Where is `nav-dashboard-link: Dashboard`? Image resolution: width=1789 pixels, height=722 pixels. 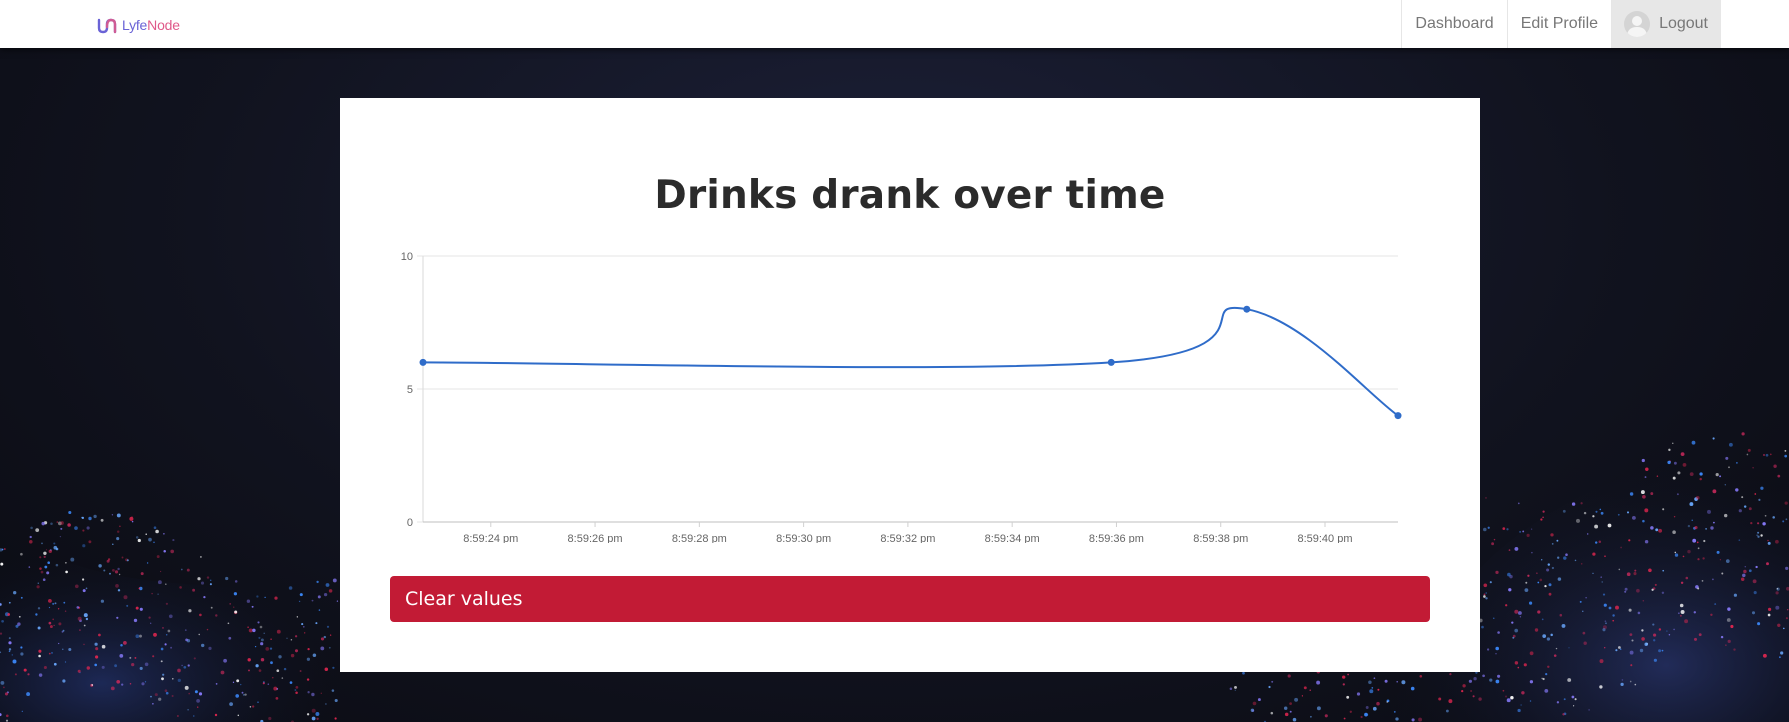 nav-dashboard-link: Dashboard is located at coordinates (1453, 24).